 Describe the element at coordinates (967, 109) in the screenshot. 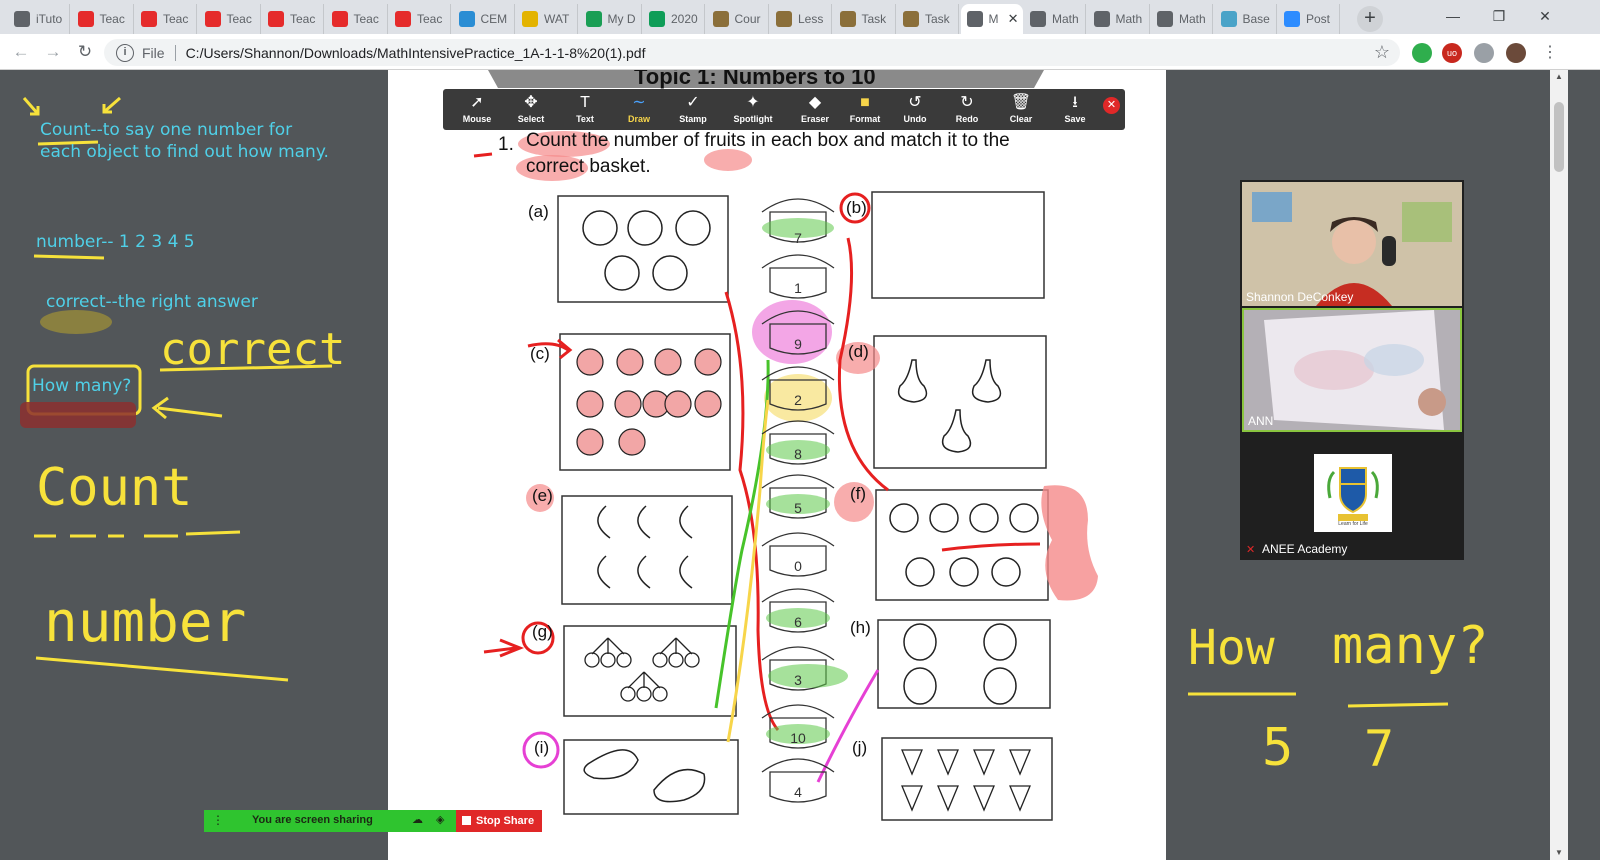

I see `tool-redo-button: ↻ Redo` at that location.